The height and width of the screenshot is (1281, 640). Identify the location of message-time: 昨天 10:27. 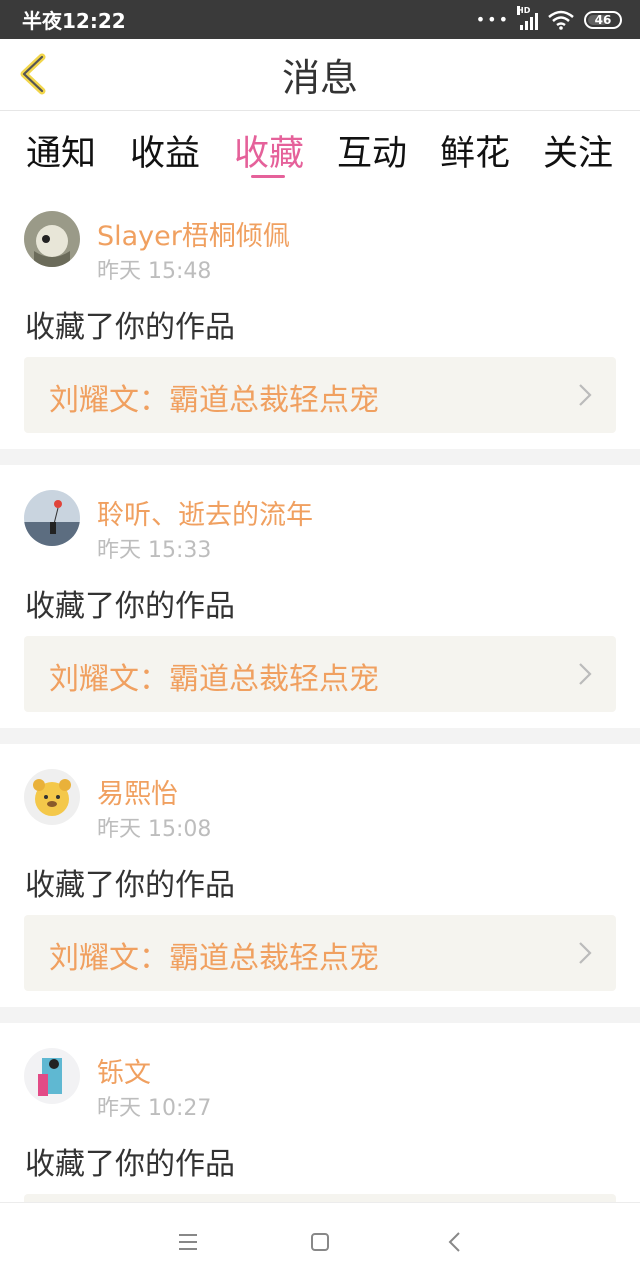
(154, 1108).